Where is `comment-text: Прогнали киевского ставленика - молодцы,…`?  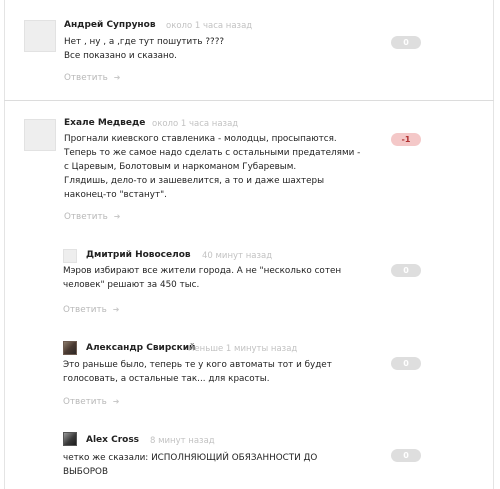
comment-text: Прогнали киевского ставленика - молодцы,… is located at coordinates (212, 167).